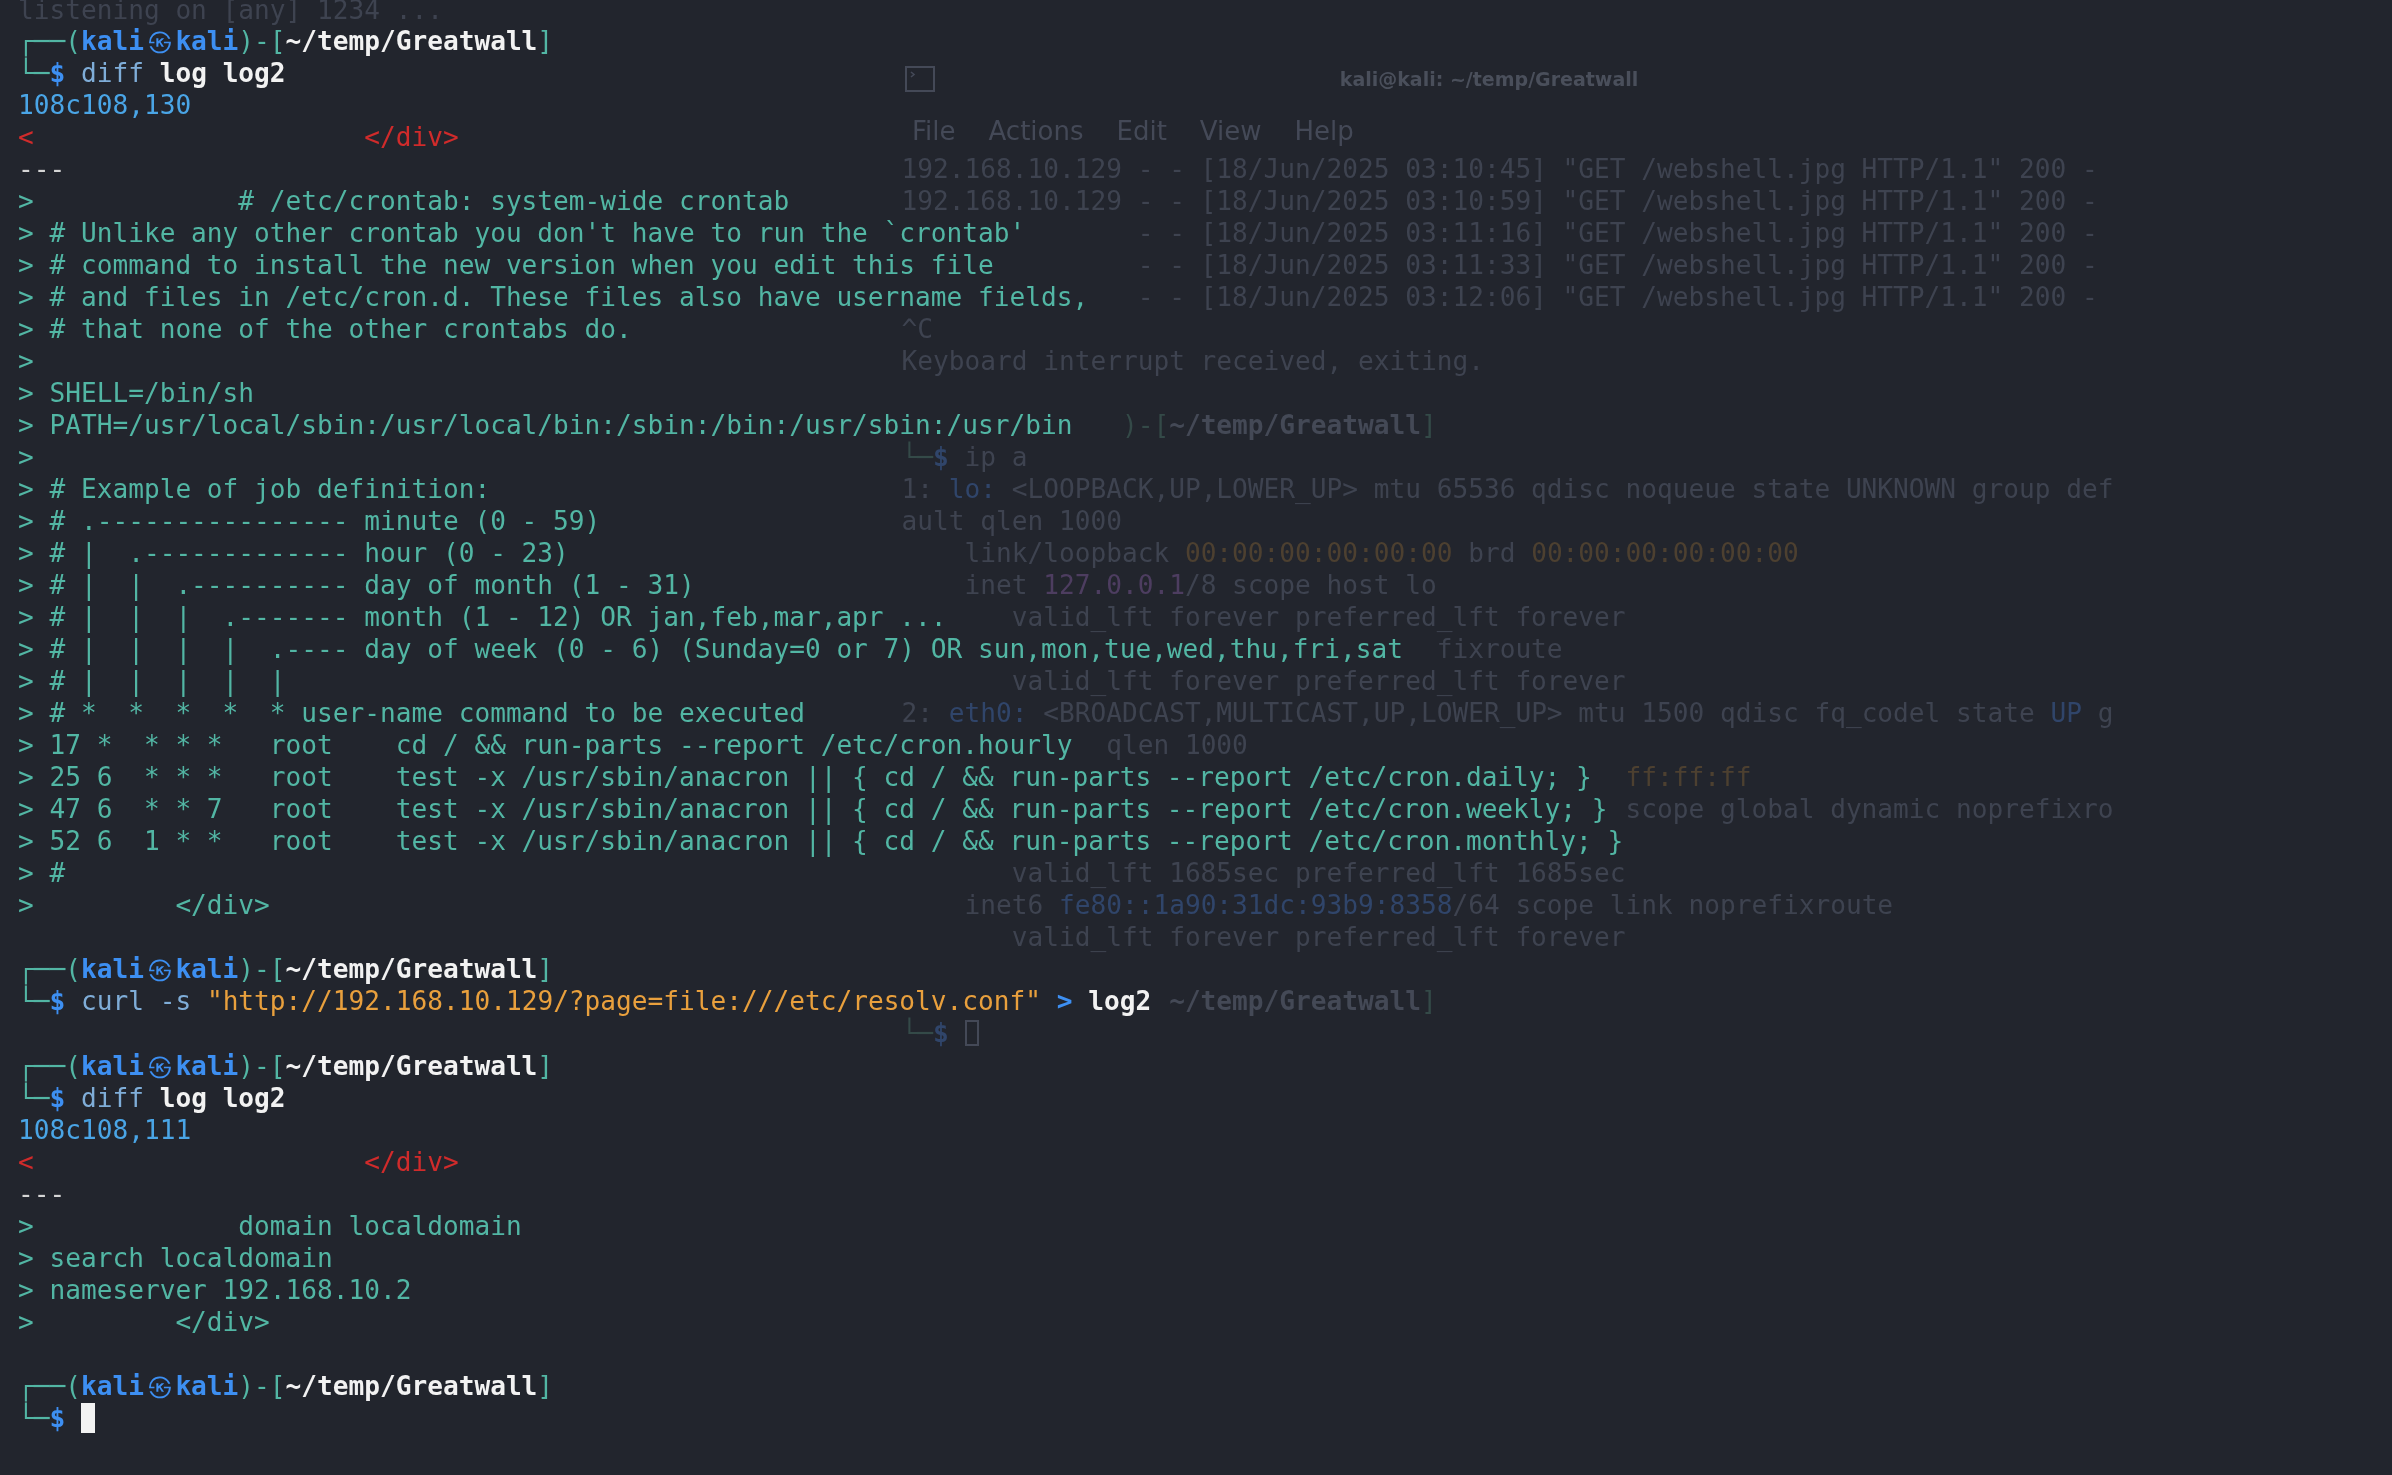 The height and width of the screenshot is (1475, 2392). Describe the element at coordinates (175, 1257) in the screenshot. I see `diff-added-line: > search localdomain` at that location.